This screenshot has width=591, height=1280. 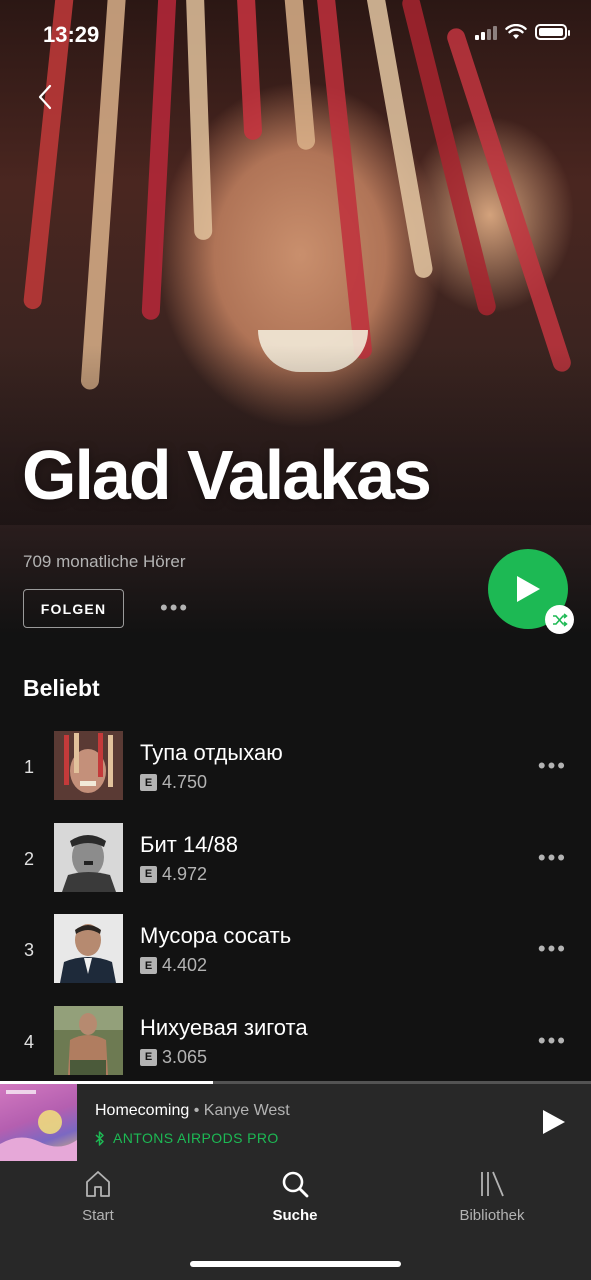 What do you see at coordinates (552, 32) in the screenshot?
I see `battery-icon` at bounding box center [552, 32].